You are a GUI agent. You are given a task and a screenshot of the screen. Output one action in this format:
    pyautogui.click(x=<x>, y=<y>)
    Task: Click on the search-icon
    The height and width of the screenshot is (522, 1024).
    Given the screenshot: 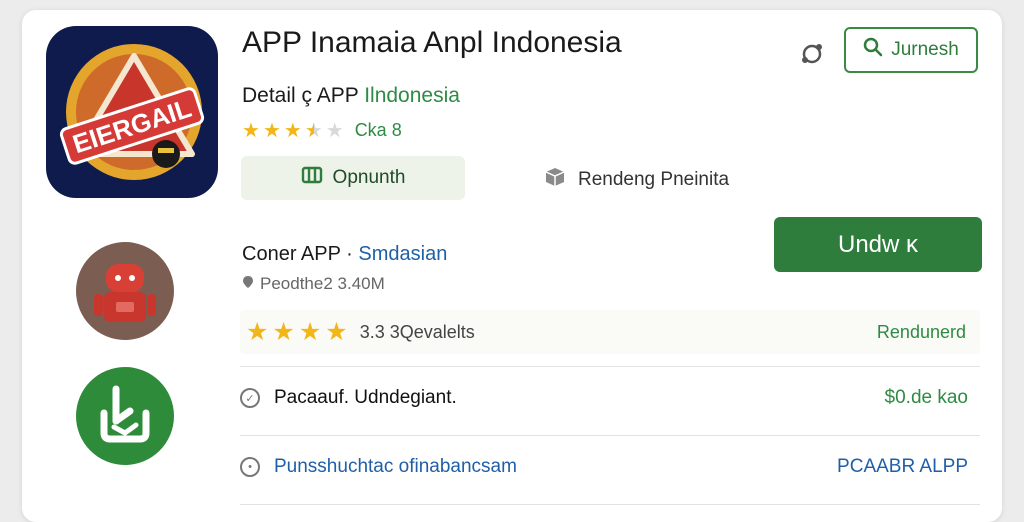 What is the action you would take?
    pyautogui.click(x=873, y=50)
    